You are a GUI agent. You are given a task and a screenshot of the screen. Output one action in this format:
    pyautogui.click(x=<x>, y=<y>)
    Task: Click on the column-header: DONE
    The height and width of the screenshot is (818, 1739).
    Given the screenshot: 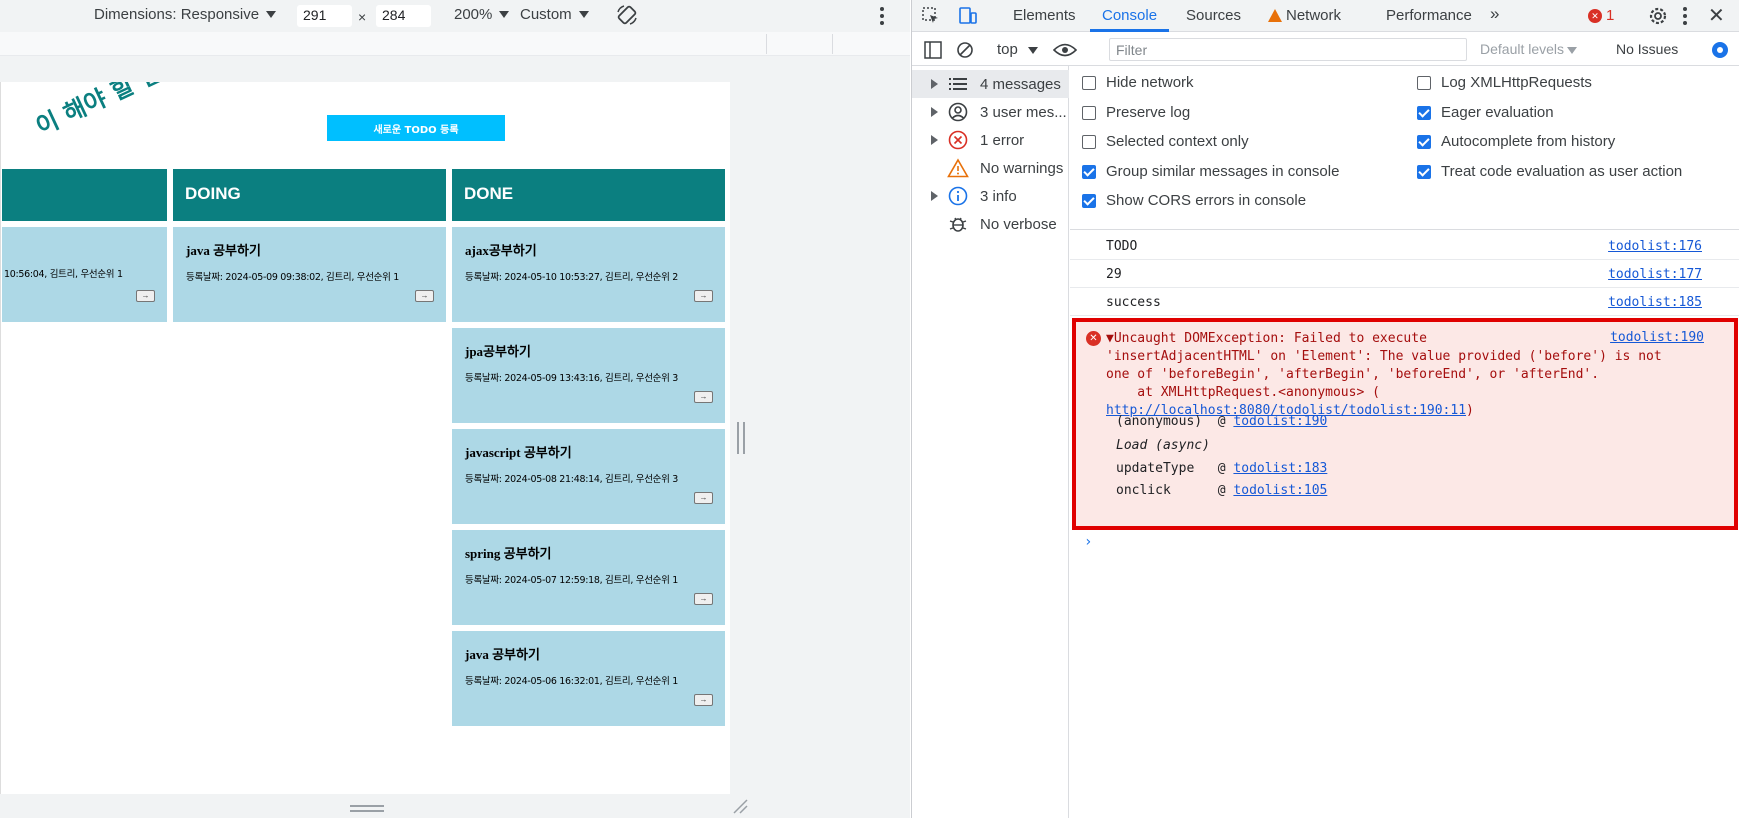 What is the action you would take?
    pyautogui.click(x=588, y=195)
    